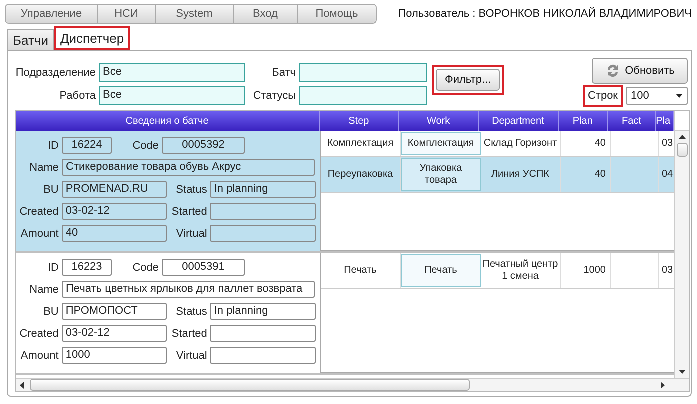 Image resolution: width=697 pixels, height=404 pixels. I want to click on batch-card: ID 16224 Code 0005392 Name Стикерование товара обувь Акрус BU PROMENAD.RU Status In planning Created 03-02-12 Started Amount 40 Virtual, so click(168, 191).